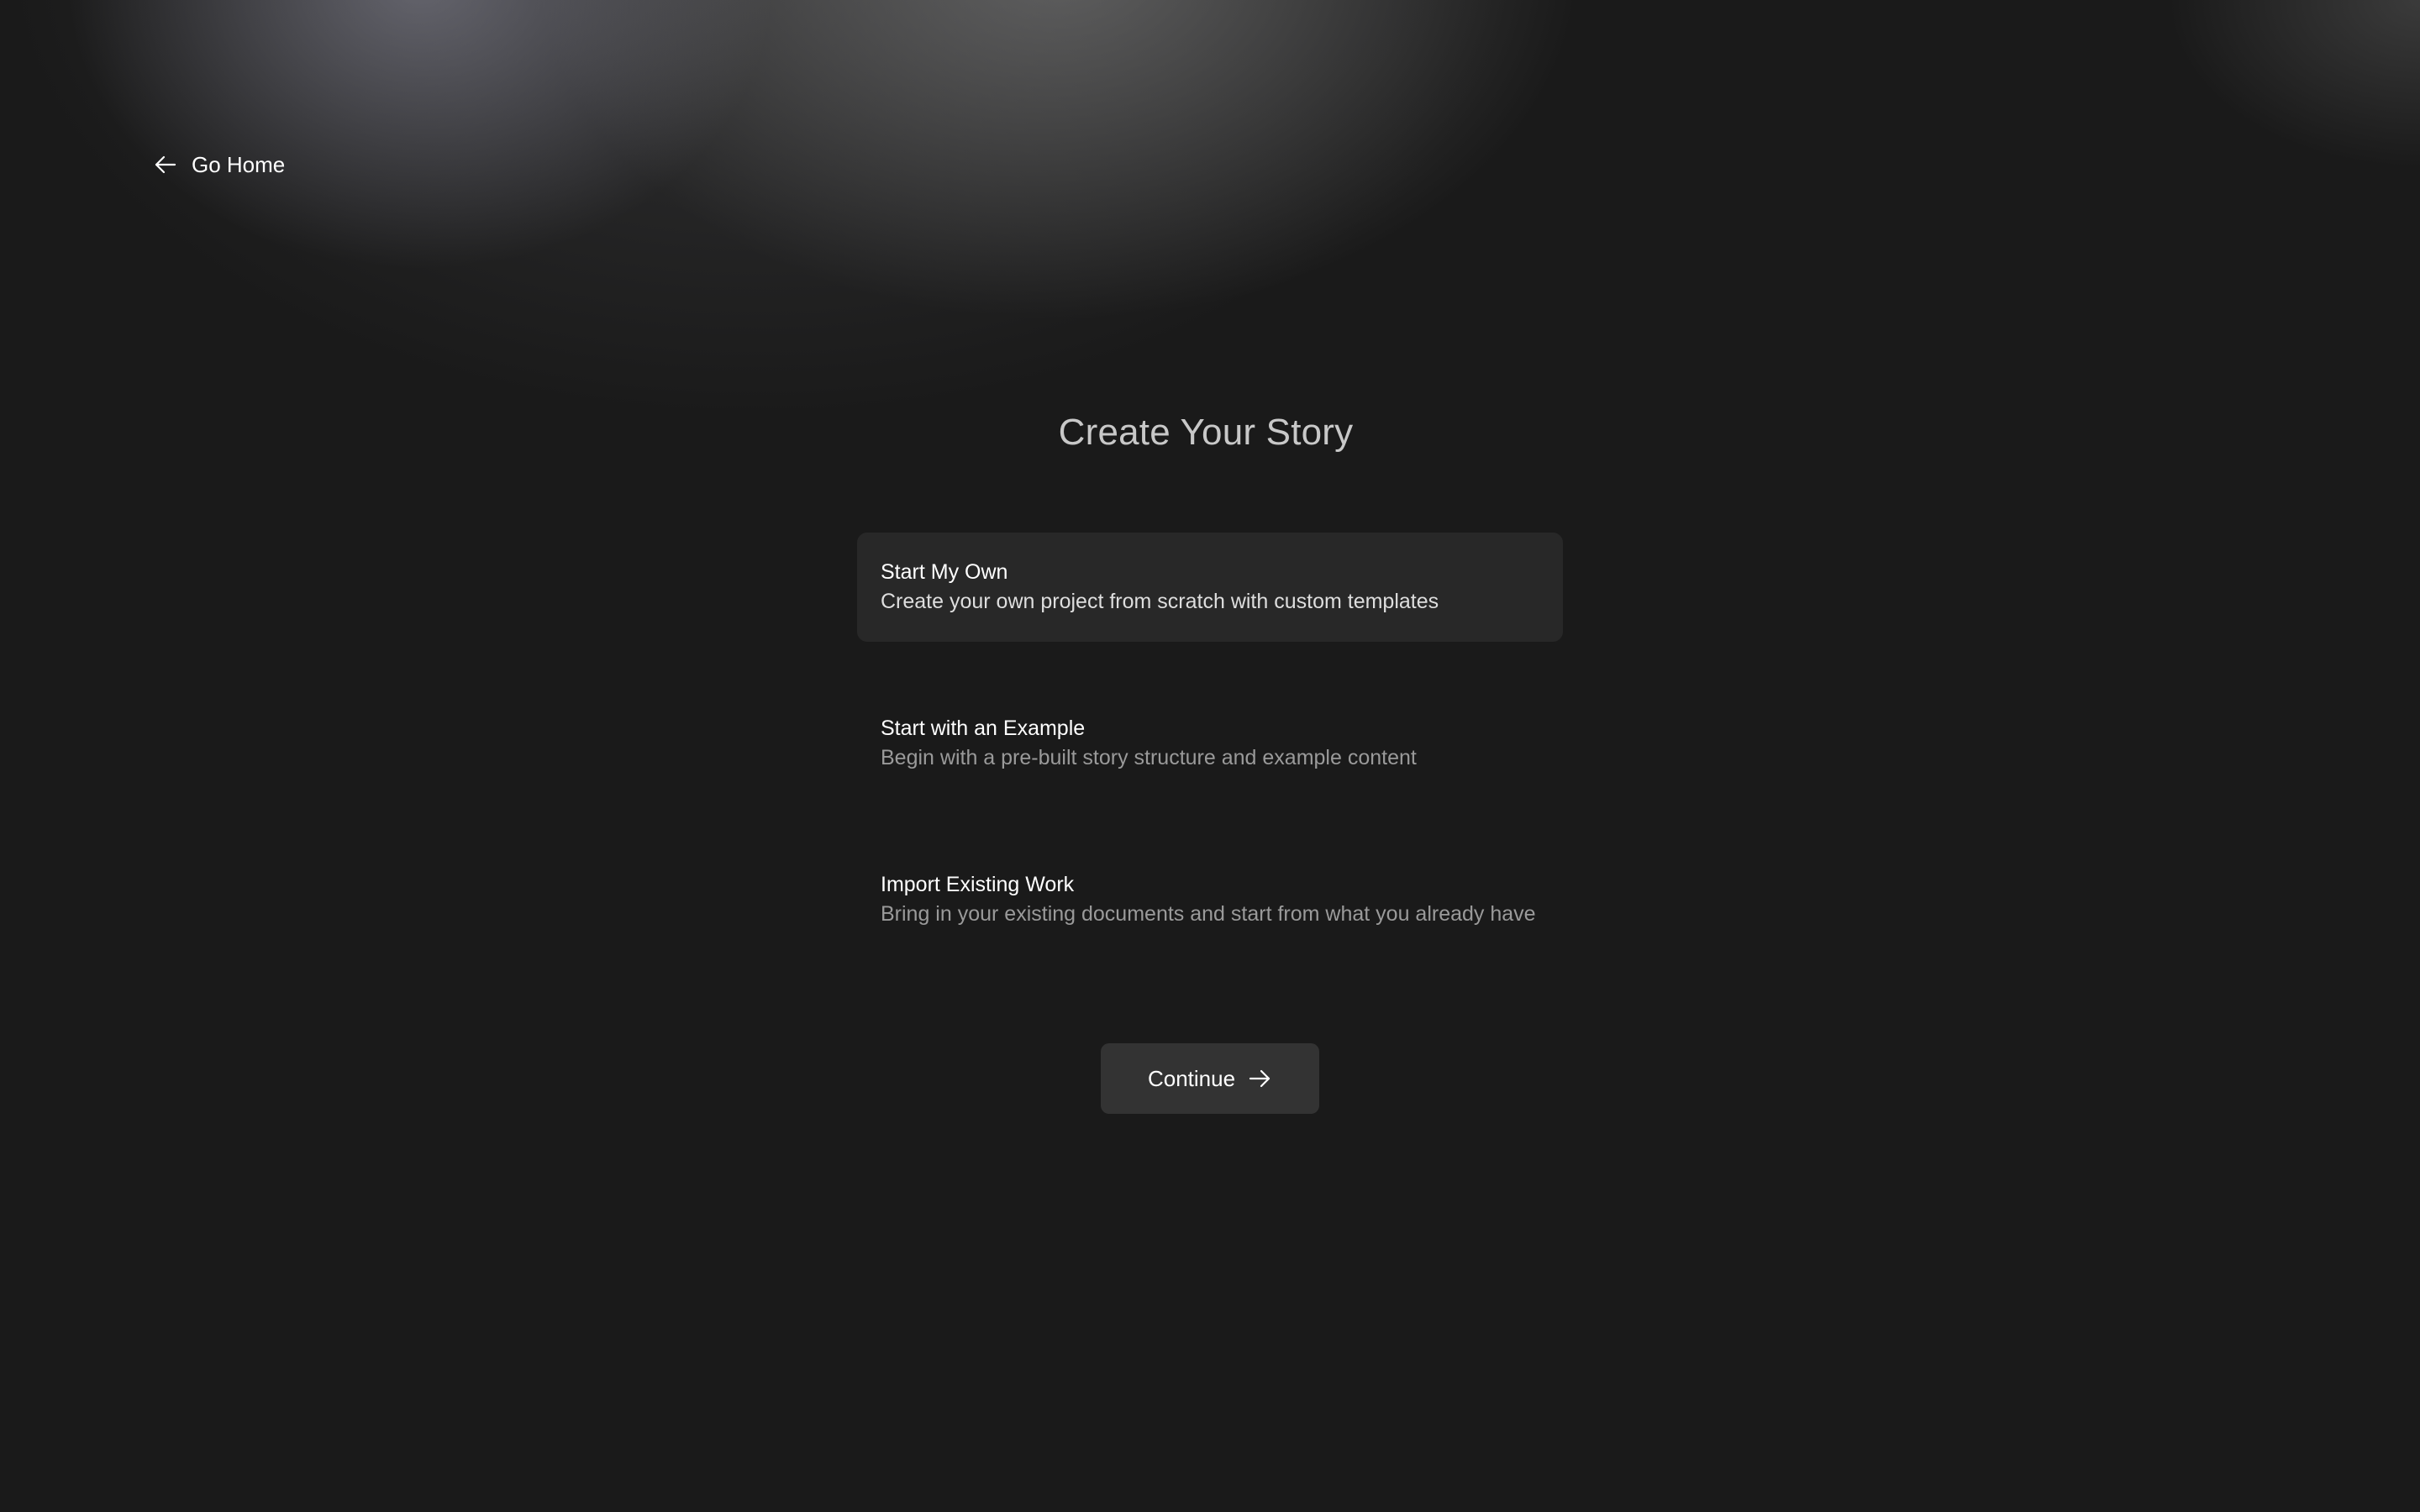 The image size is (2420, 1512). Describe the element at coordinates (1259, 1078) in the screenshot. I see `arrow-right-icon` at that location.